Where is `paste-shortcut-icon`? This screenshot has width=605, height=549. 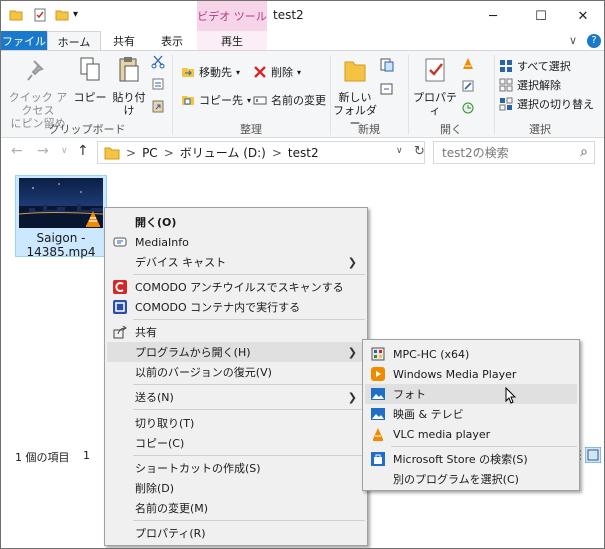
paste-shortcut-icon is located at coordinates (158, 106).